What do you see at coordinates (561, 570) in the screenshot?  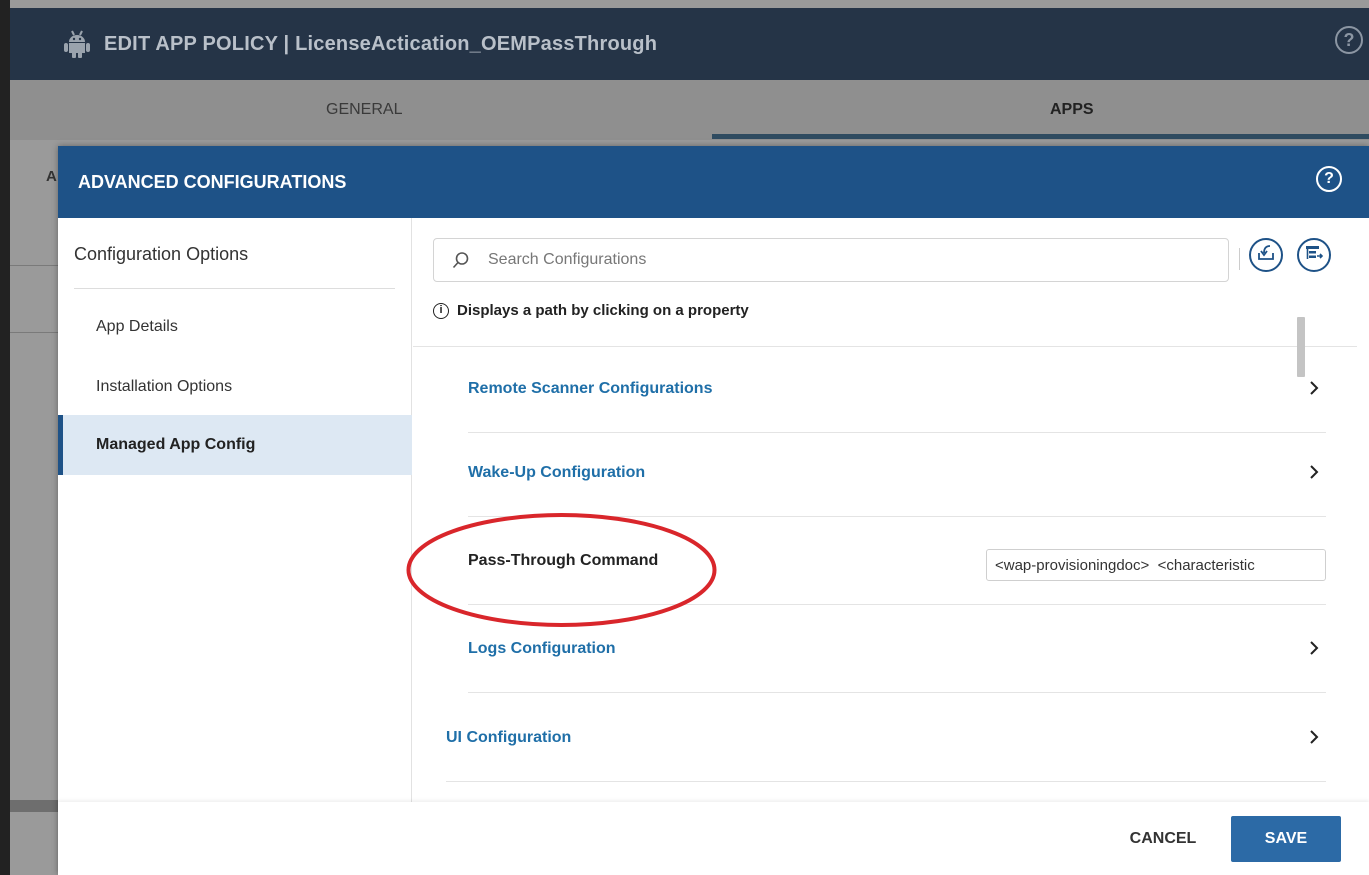 I see `highlight-annotation` at bounding box center [561, 570].